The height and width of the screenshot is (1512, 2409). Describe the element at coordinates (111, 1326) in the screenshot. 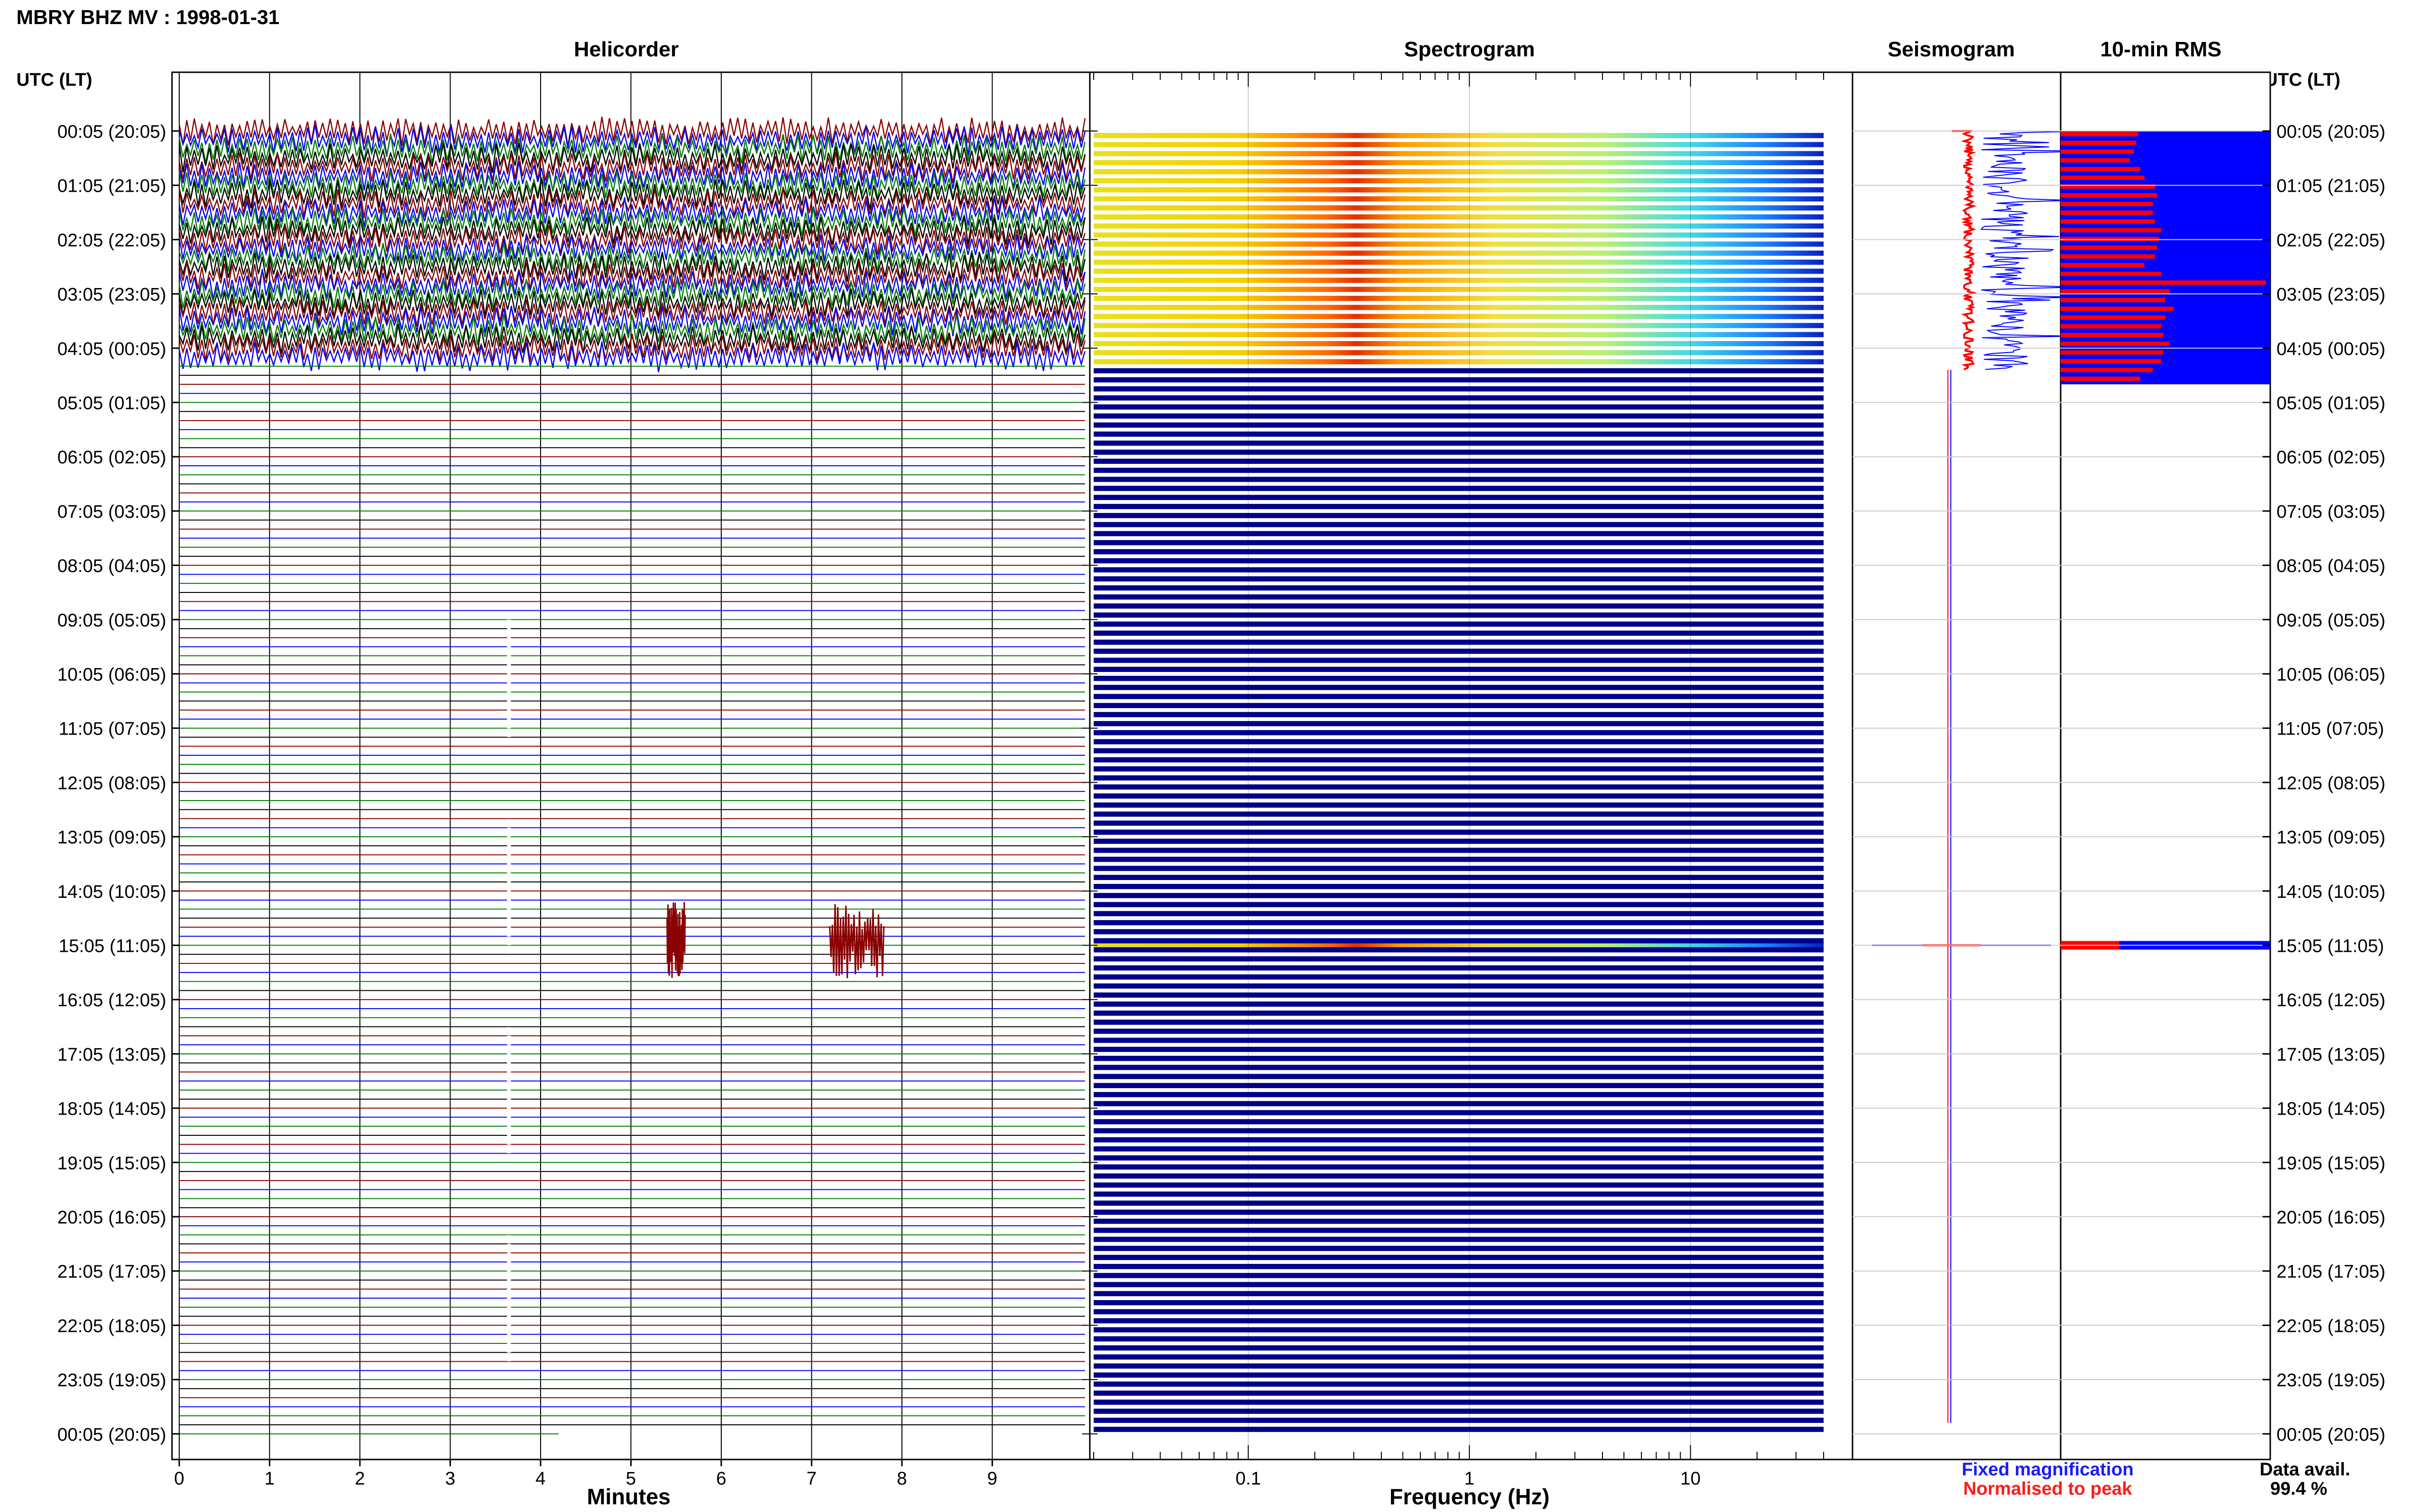

I see `time-label-left: 22:05 (18:05)` at that location.